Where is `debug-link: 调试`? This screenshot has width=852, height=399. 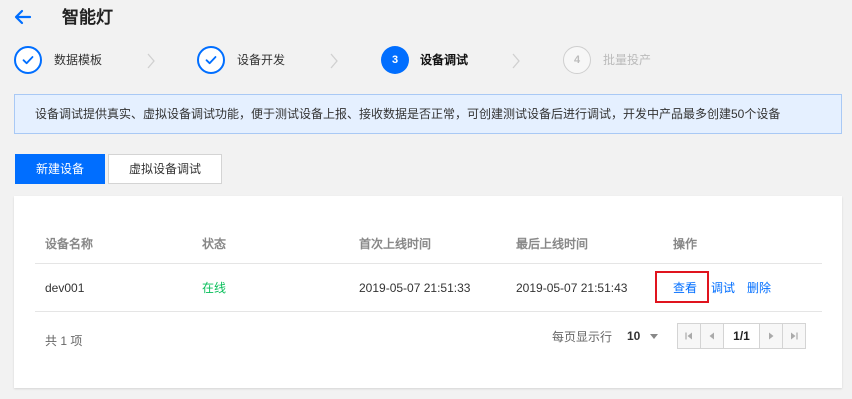
debug-link: 调试 is located at coordinates (723, 288).